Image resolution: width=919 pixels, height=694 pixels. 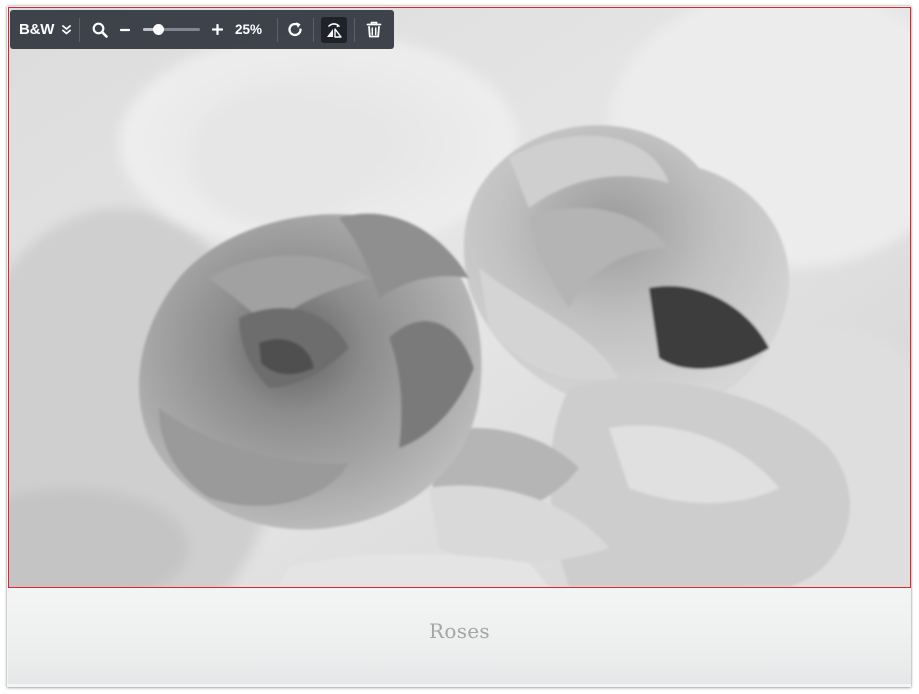 I want to click on zoom-level-label: 25%, so click(x=248, y=29).